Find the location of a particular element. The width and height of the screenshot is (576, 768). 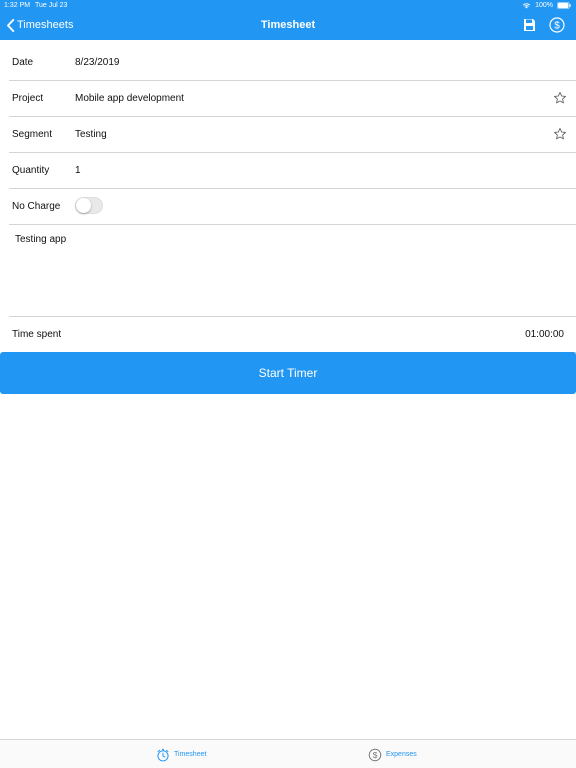

no-charge-label: No Charge is located at coordinates (36, 206).